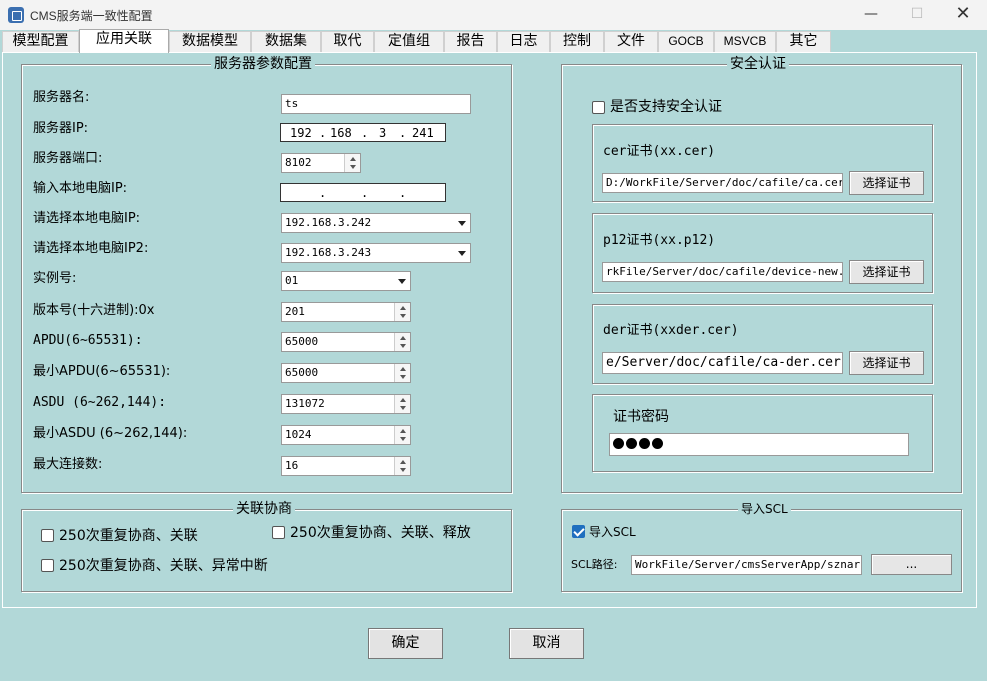 This screenshot has width=987, height=681. Describe the element at coordinates (666, 107) in the screenshot. I see `security-support-label: 是否支持安全认证` at that location.